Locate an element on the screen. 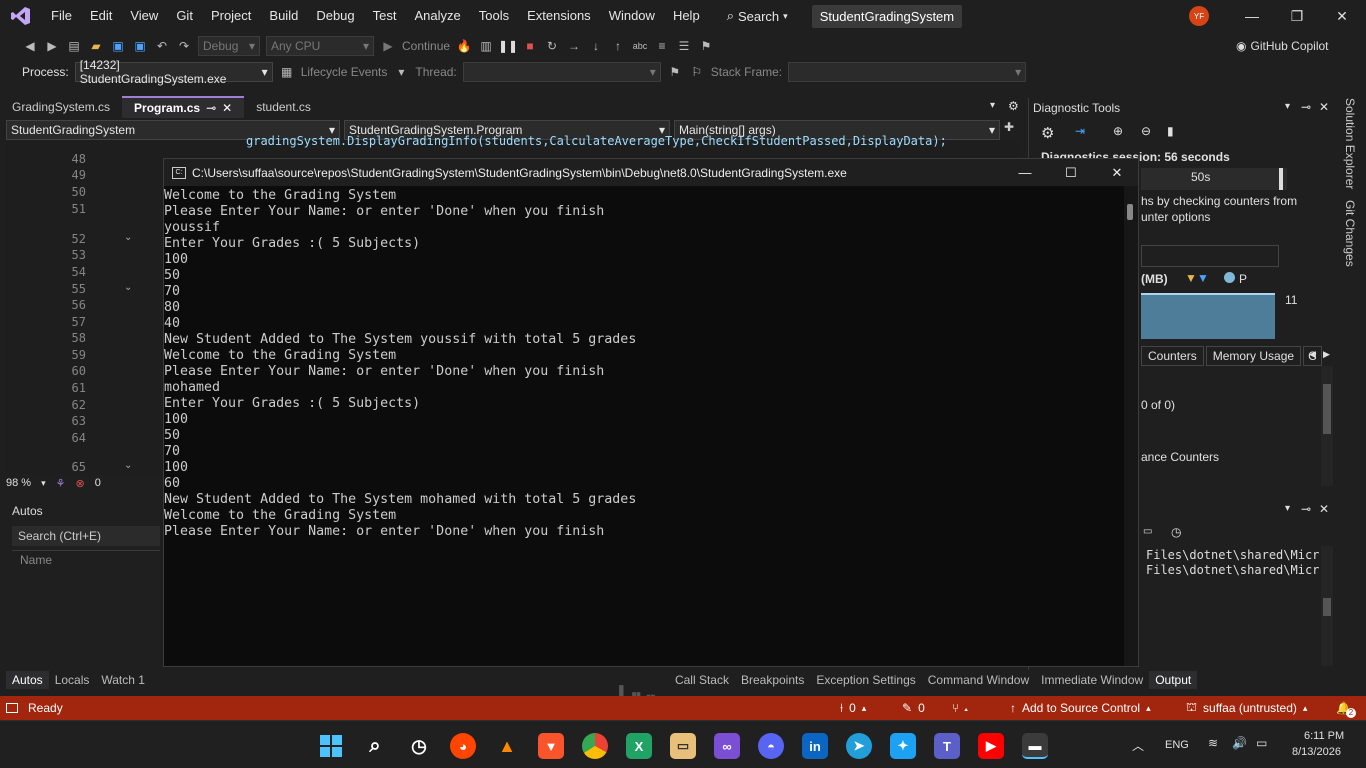 This screenshot has width=1366, height=768. undo-icon: ↶ is located at coordinates (162, 46).